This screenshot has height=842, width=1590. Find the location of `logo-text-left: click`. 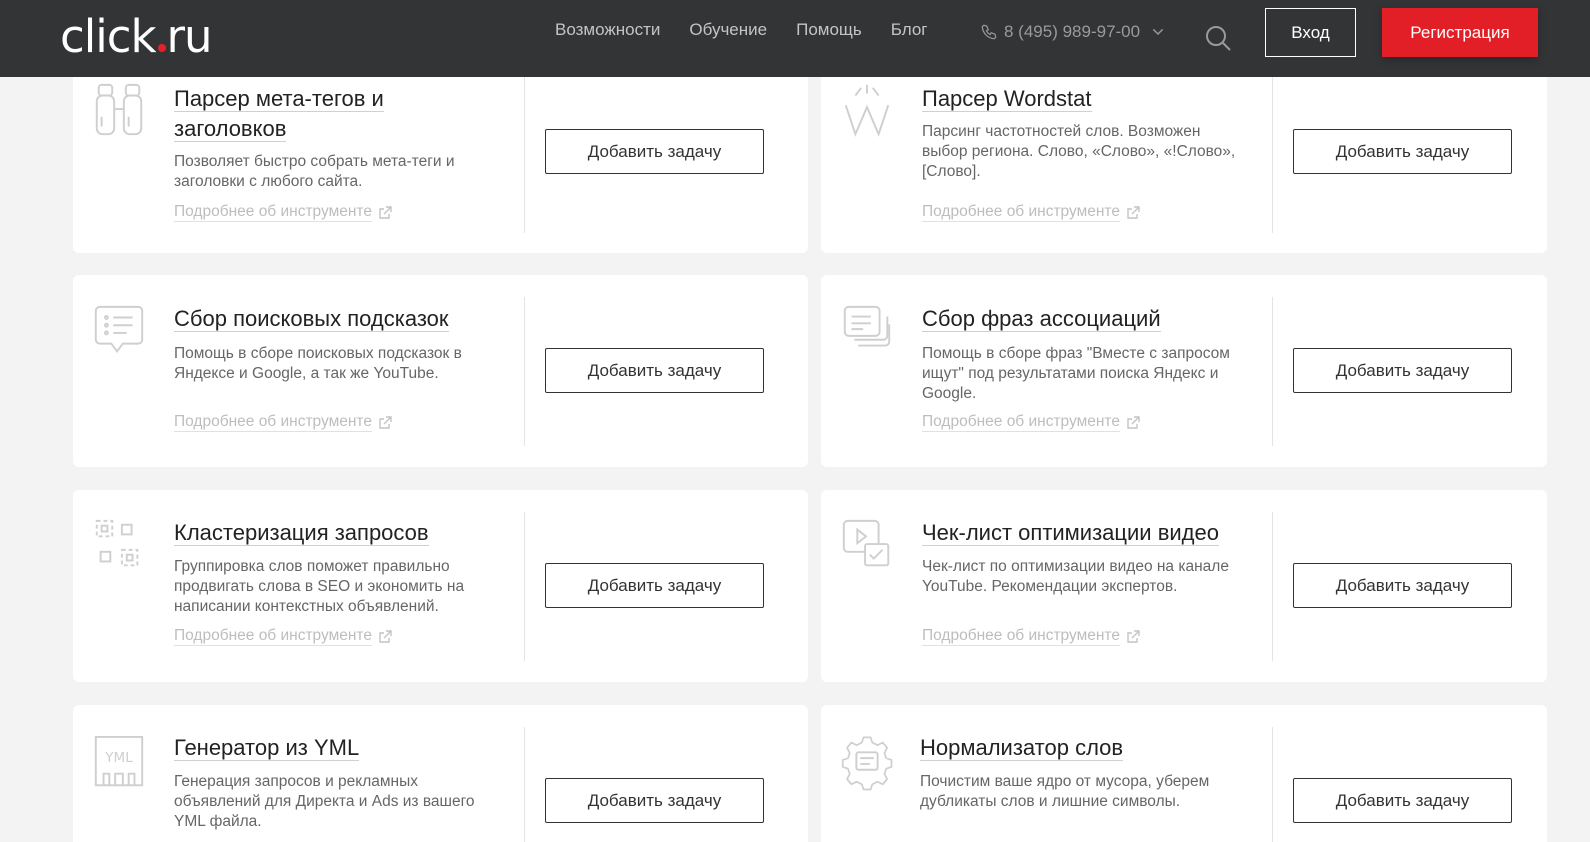

logo-text-left: click is located at coordinates (108, 36).